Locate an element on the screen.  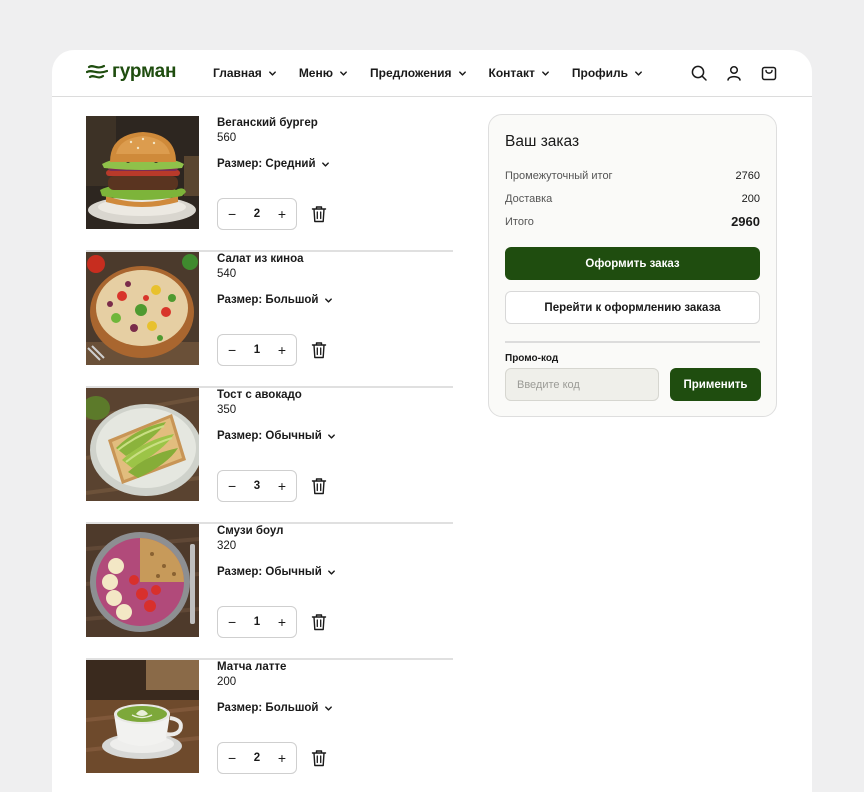
nav-item-home: Главная is located at coordinates (245, 73).